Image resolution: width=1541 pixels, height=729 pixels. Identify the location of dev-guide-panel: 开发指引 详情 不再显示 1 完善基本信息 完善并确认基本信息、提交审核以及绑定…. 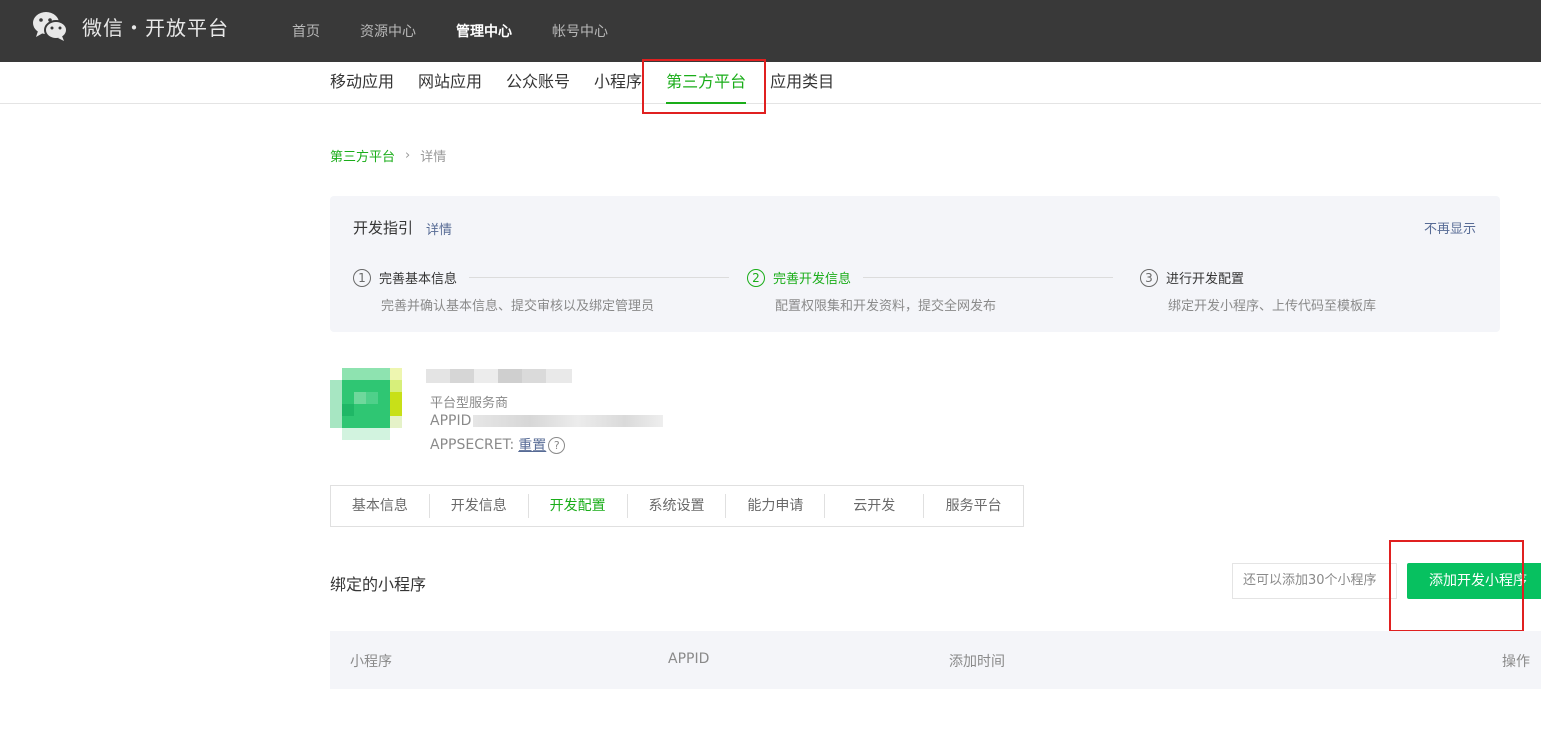
(915, 264).